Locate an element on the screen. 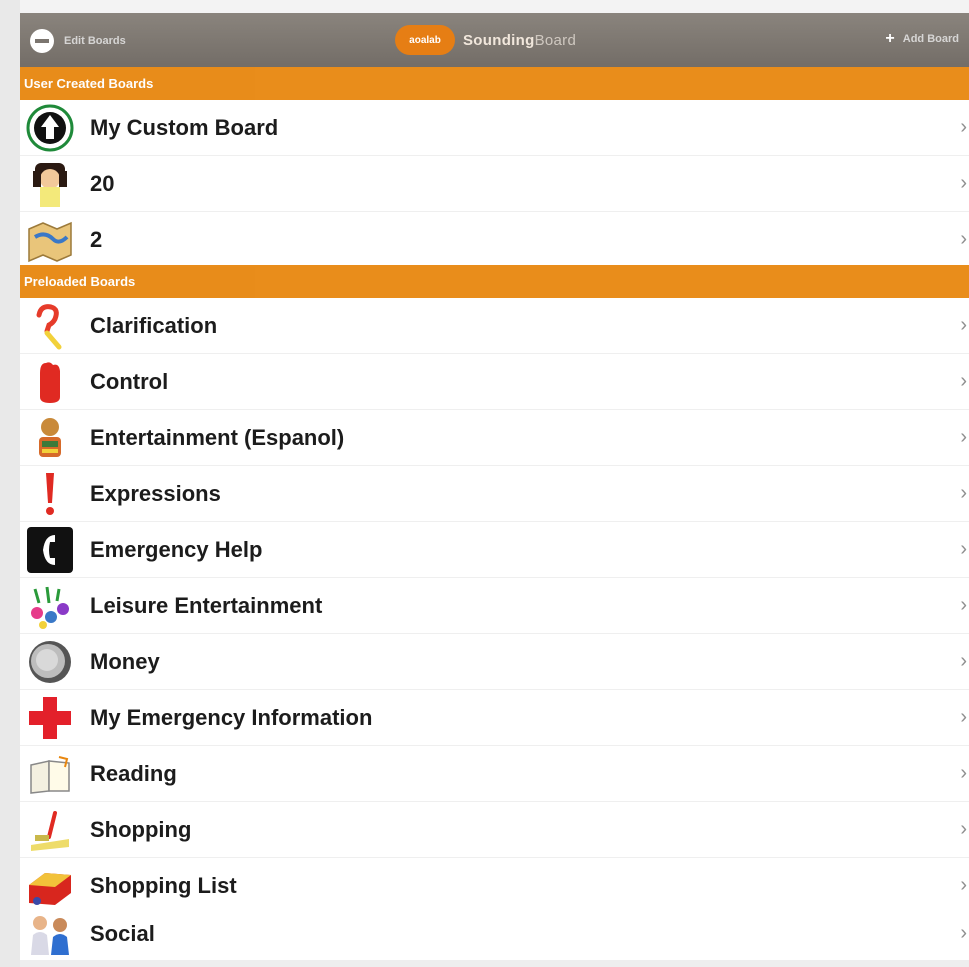  brand-name-main: Sounding is located at coordinates (499, 40).